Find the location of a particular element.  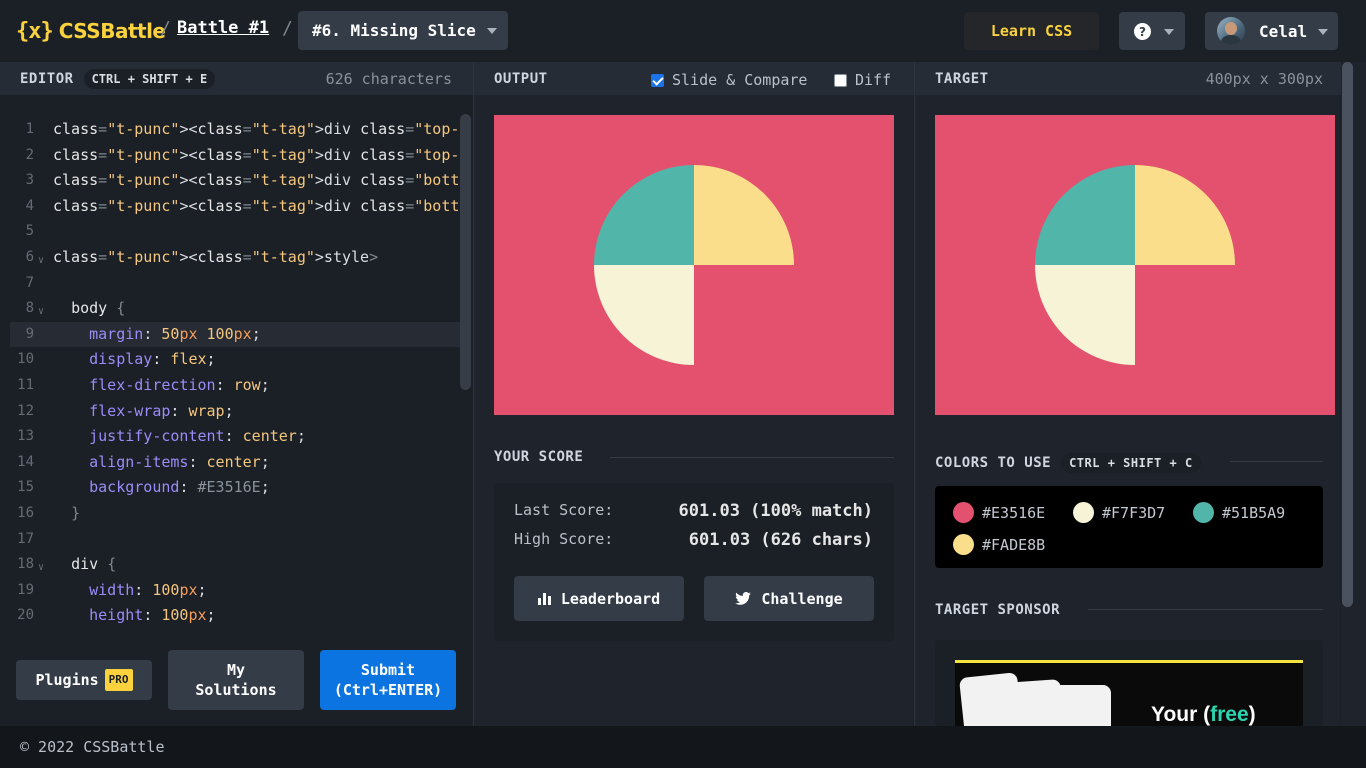

plugins-button: Plugins PRO is located at coordinates (84, 680).